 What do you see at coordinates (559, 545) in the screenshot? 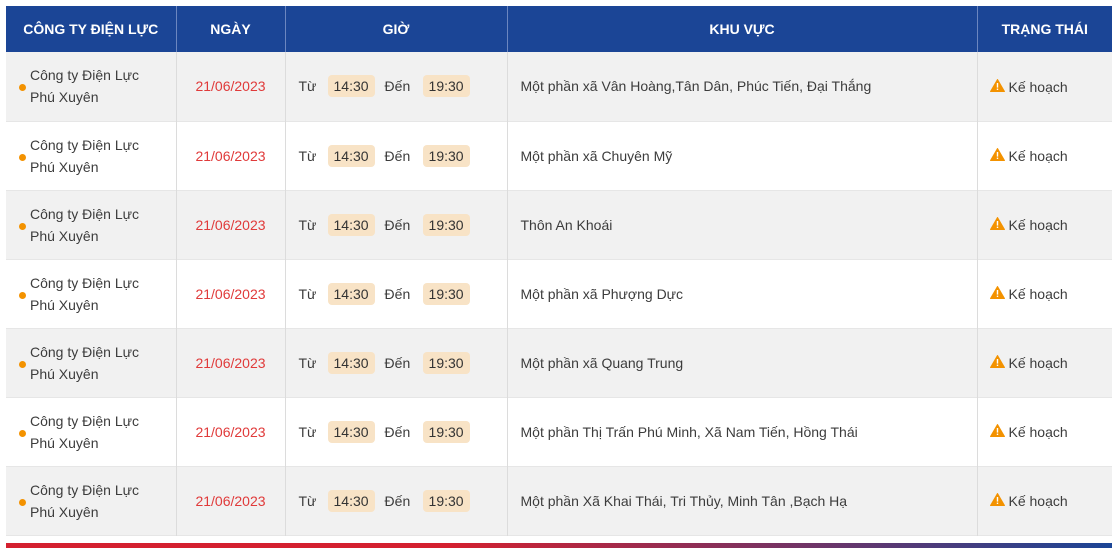
I see `bottom-accent-bar` at bounding box center [559, 545].